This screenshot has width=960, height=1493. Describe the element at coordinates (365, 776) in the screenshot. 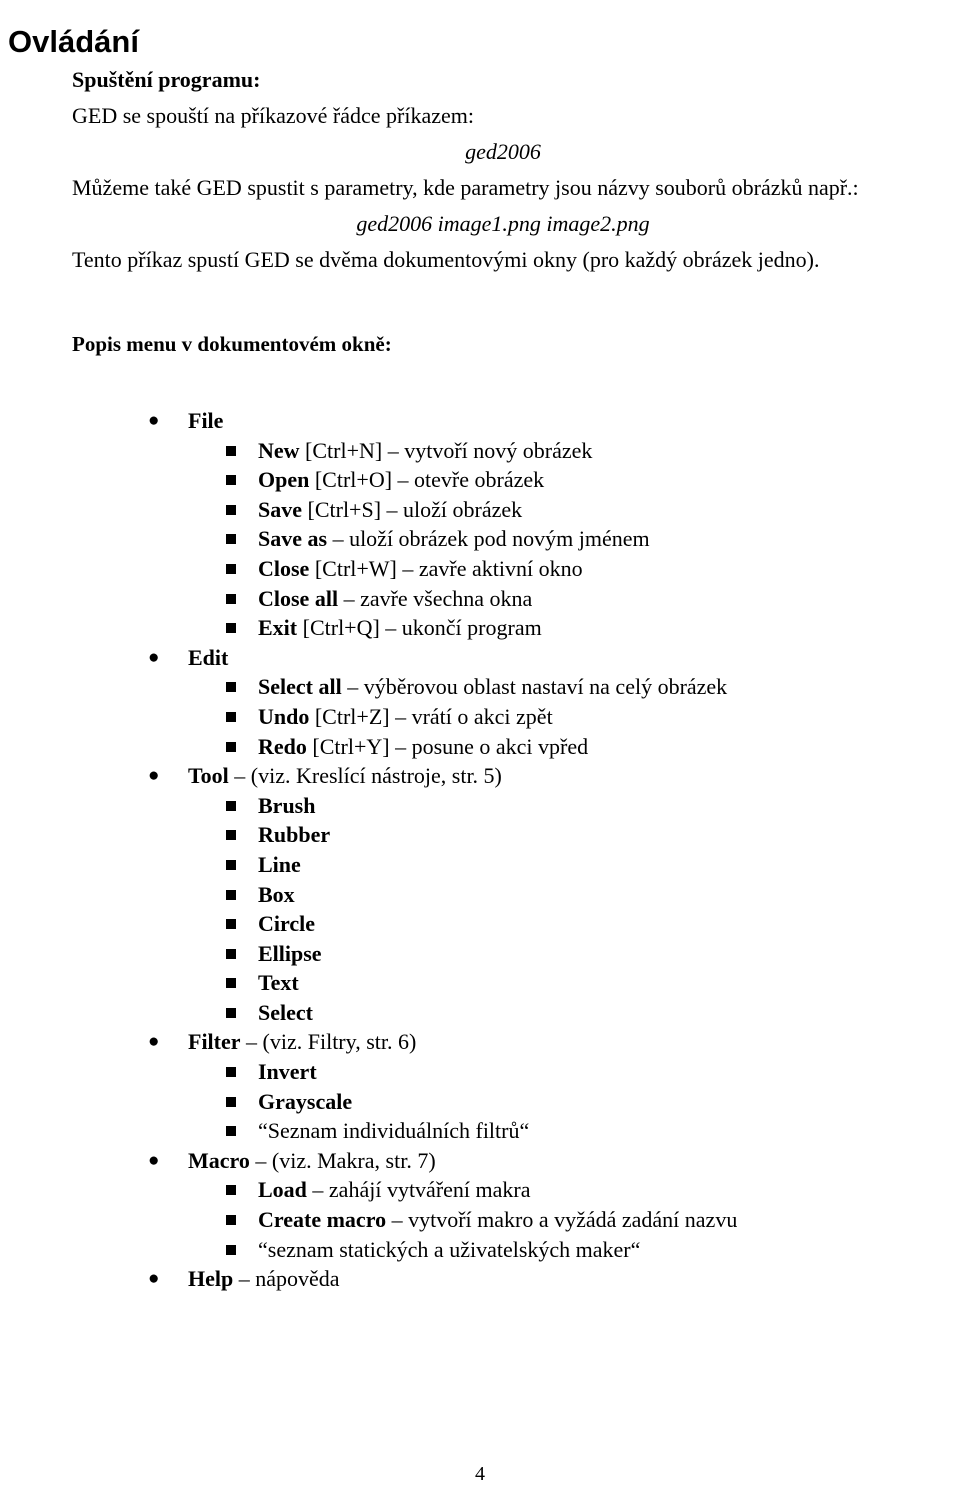

I see `menu-item-description: – (viz. Kreslící nástroje, str. 5)` at that location.